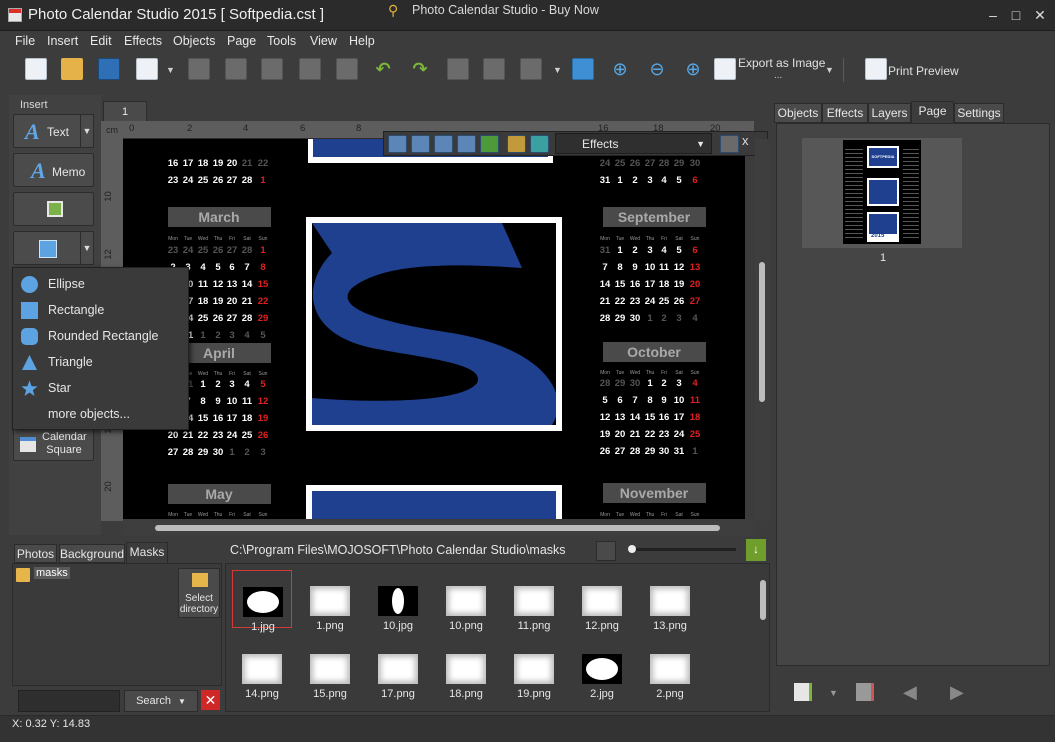 The width and height of the screenshot is (1055, 742). Describe the element at coordinates (534, 669) in the screenshot. I see `mask-item: 19.png` at that location.